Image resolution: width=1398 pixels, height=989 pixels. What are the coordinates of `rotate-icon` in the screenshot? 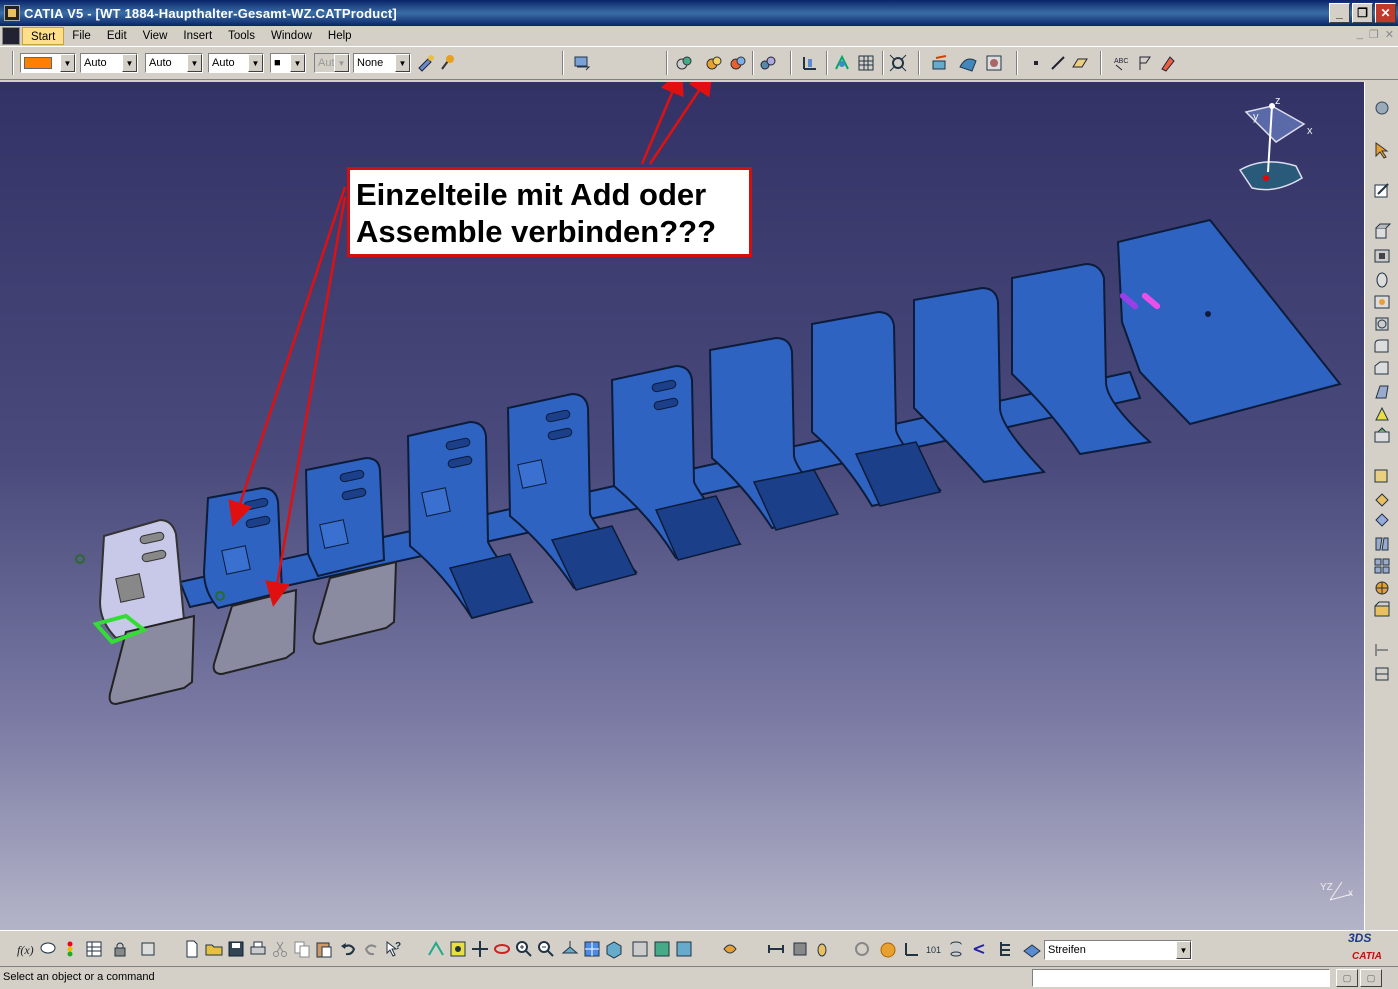 It's located at (1382, 498).